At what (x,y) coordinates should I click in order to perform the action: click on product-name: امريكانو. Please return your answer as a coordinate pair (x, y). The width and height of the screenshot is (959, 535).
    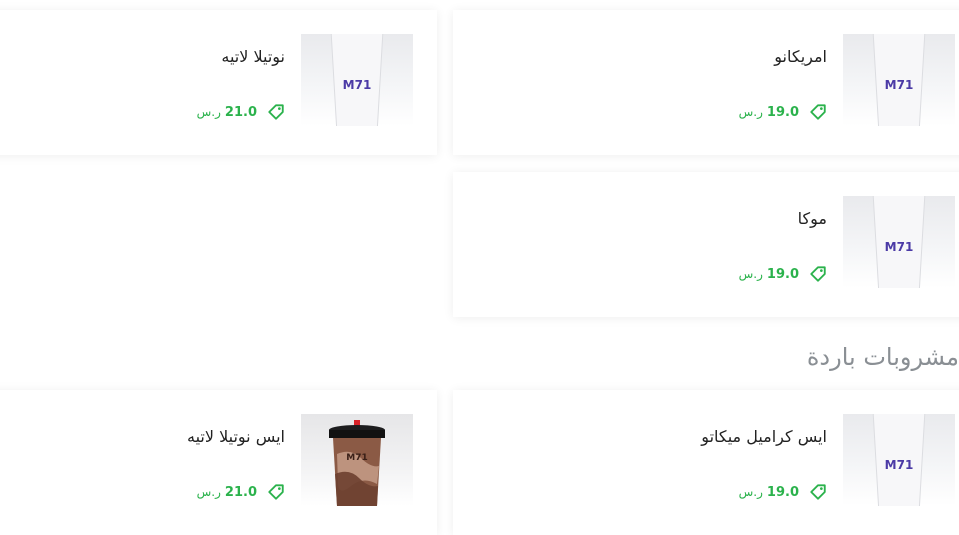
    Looking at the image, I should click on (800, 56).